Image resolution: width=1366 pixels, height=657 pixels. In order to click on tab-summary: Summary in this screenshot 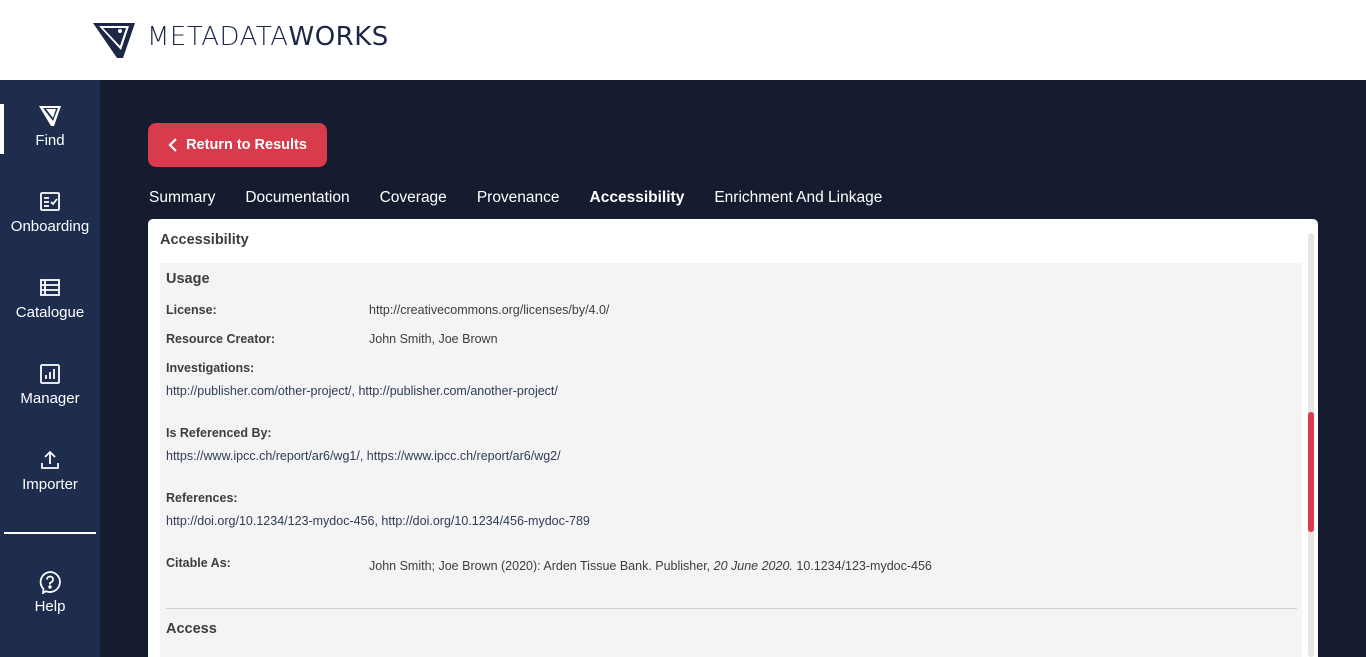, I will do `click(182, 198)`.